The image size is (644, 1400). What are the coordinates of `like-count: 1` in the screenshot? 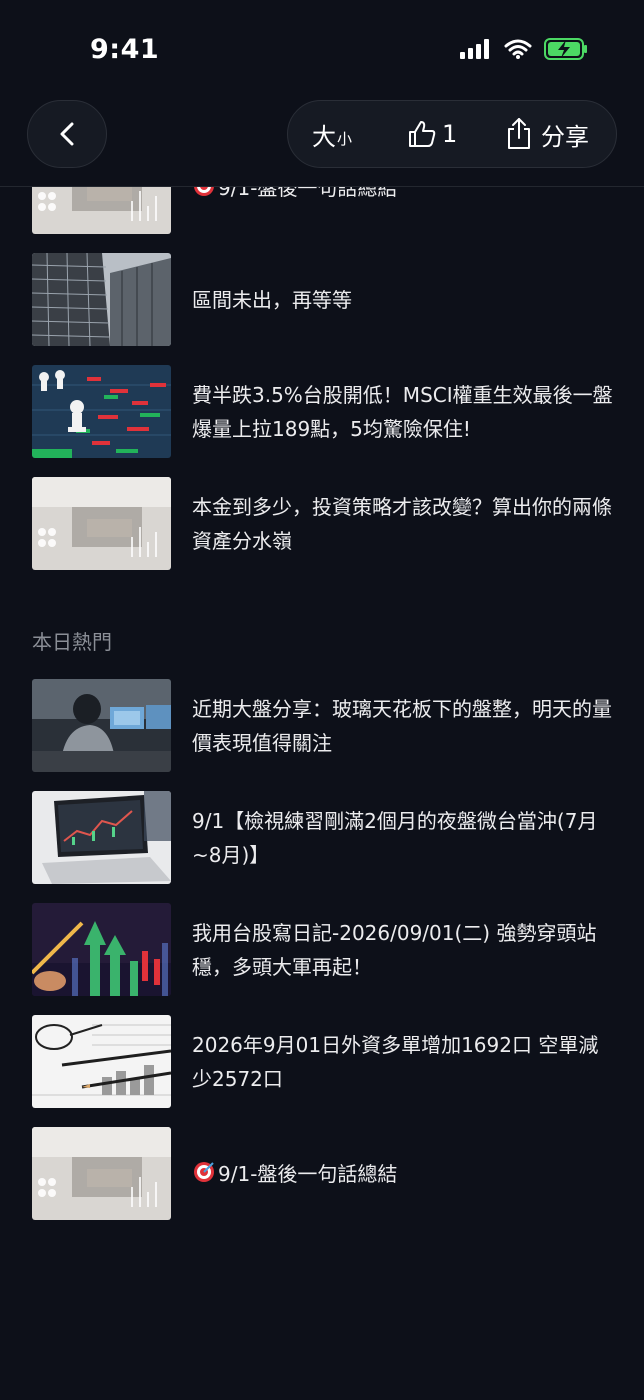 It's located at (450, 134).